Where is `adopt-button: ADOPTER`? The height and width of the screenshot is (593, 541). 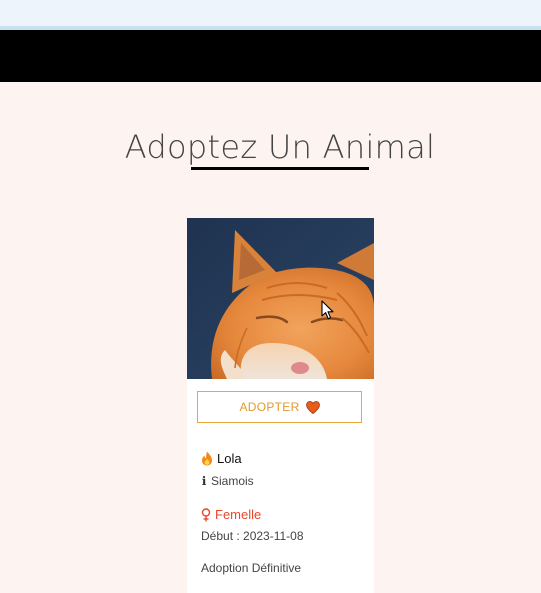
adopt-button: ADOPTER is located at coordinates (279, 407).